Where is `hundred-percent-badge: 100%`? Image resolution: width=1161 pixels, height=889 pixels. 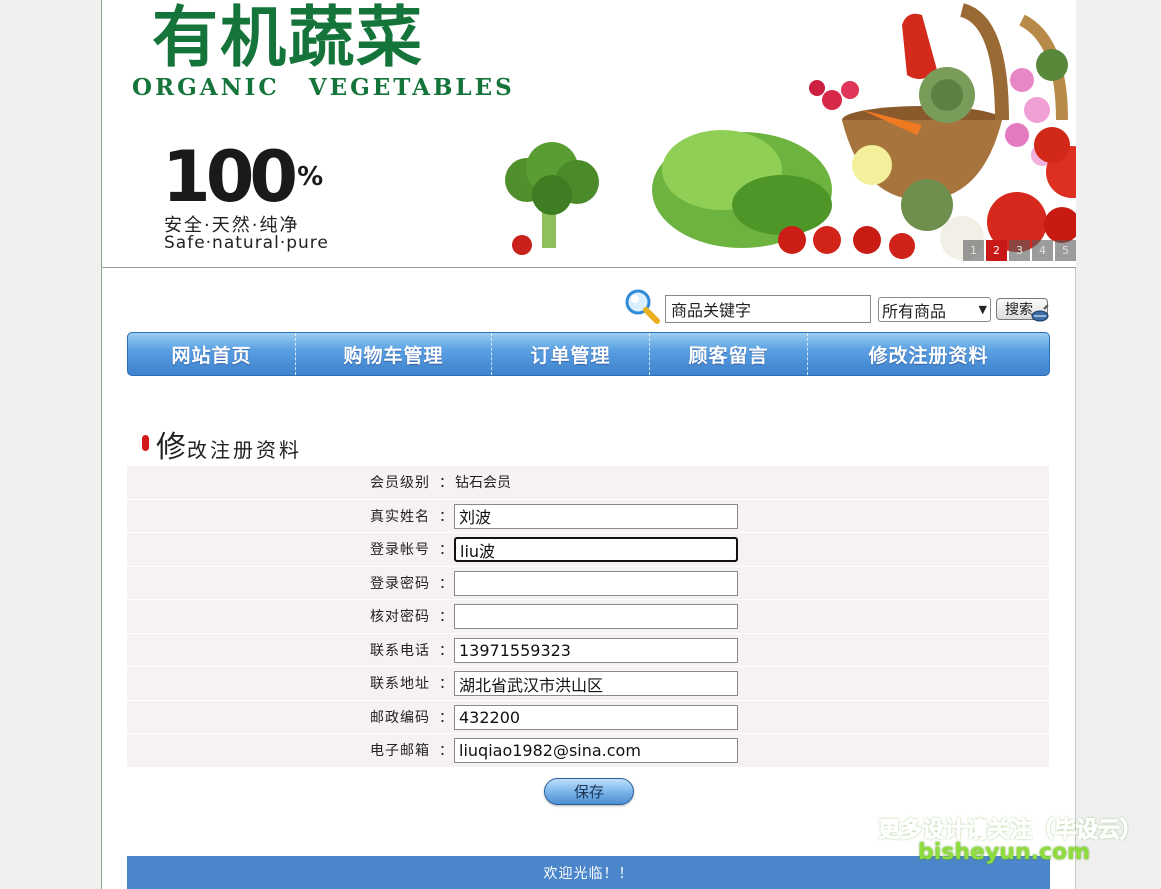
hundred-percent-badge: 100% is located at coordinates (242, 177).